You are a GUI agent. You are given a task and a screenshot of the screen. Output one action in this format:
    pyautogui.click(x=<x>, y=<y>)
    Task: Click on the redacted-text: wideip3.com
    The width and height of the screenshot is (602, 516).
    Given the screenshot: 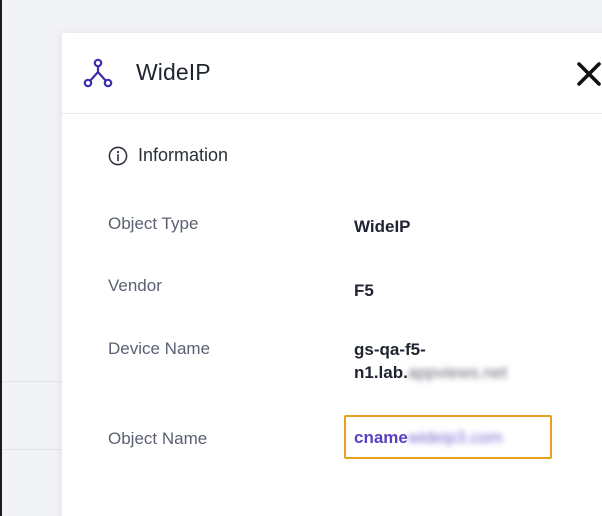 What is the action you would take?
    pyautogui.click(x=455, y=437)
    